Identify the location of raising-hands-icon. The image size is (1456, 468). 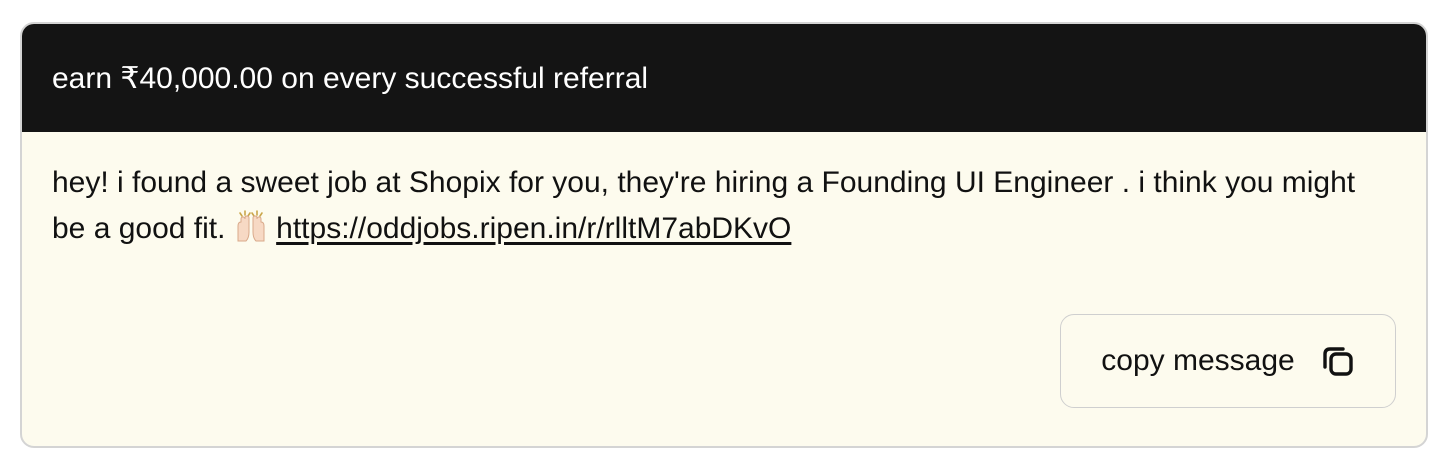
(251, 226).